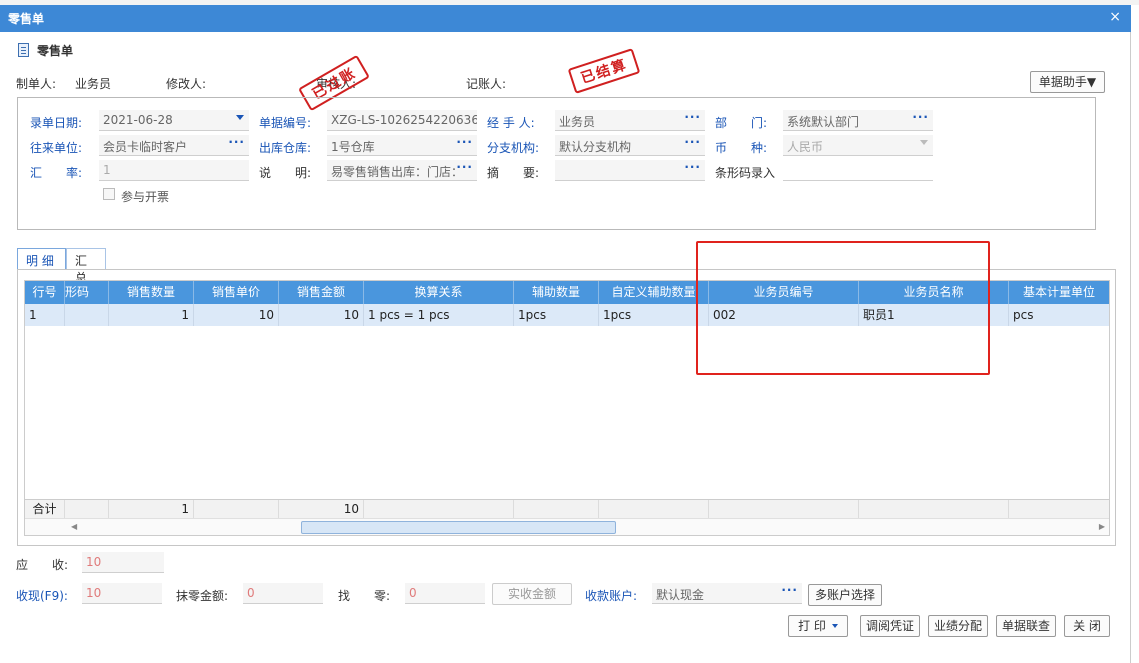  I want to click on handler-value: 业务员, so click(577, 122).